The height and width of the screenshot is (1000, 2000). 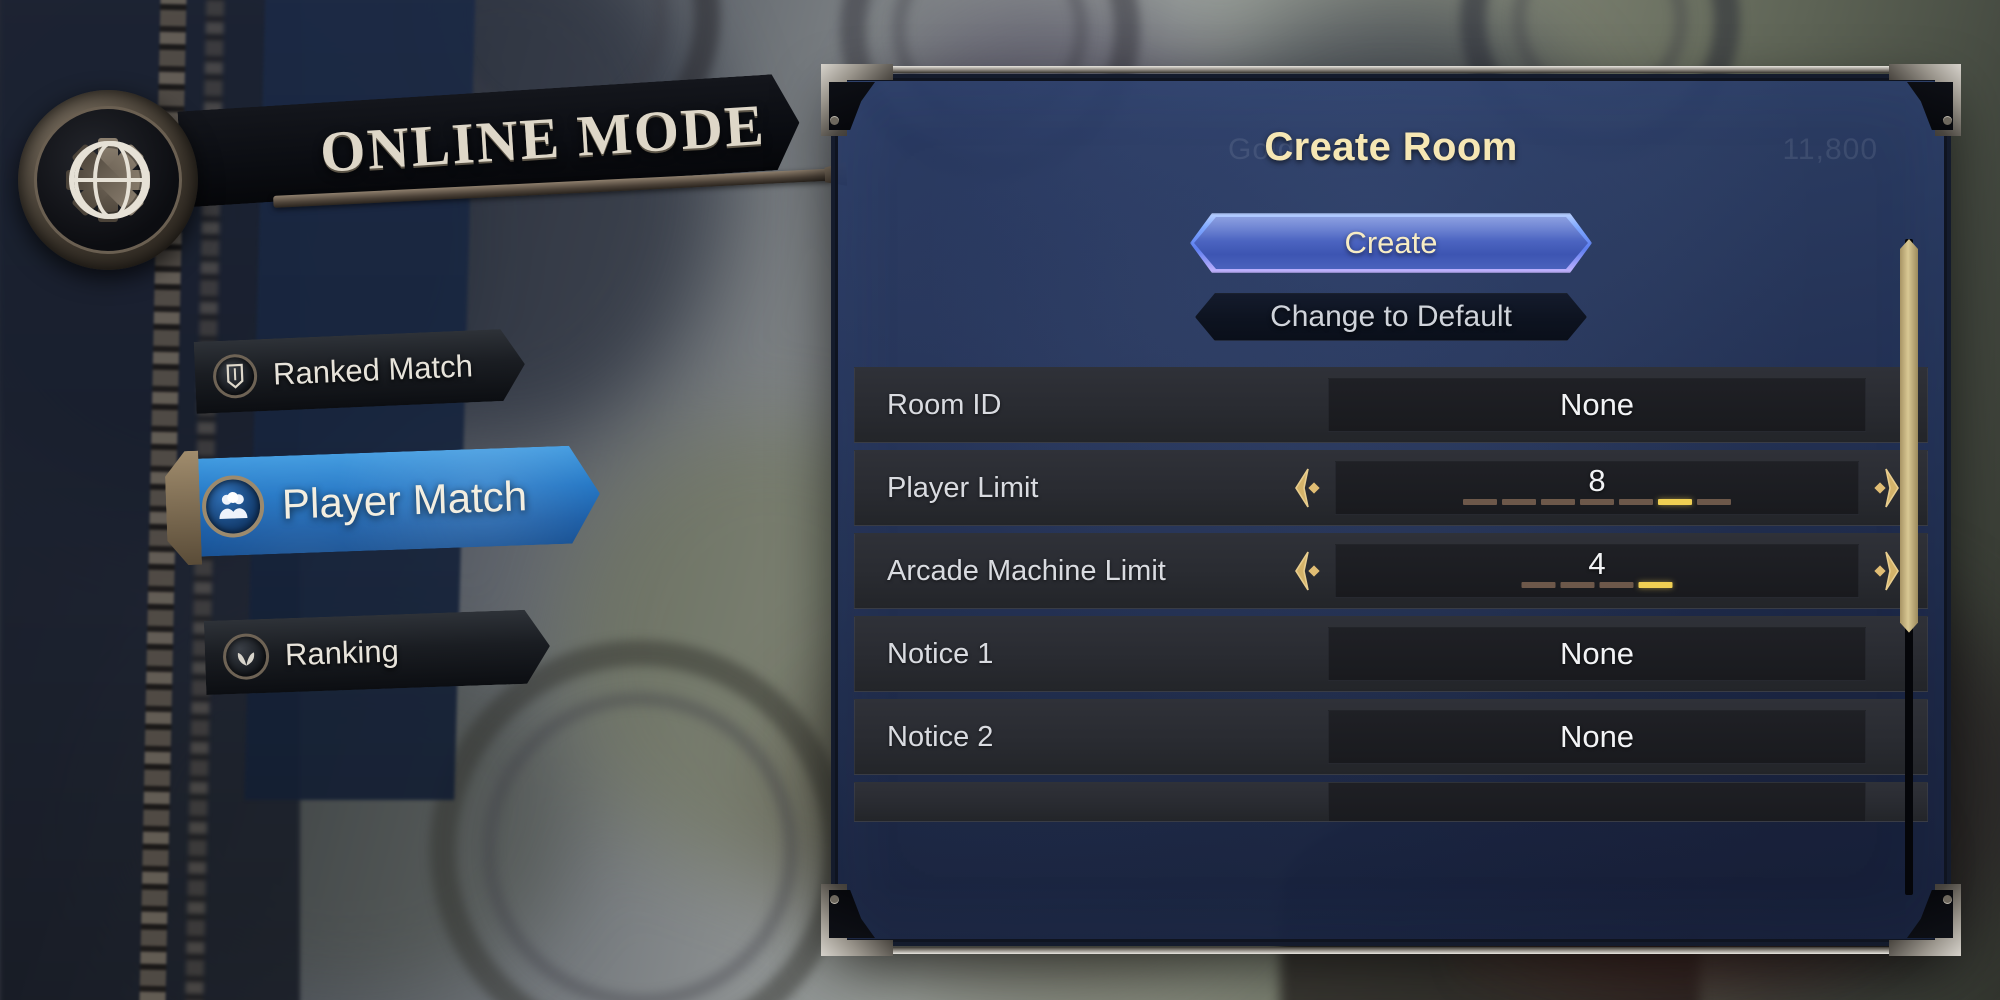 I want to click on row-label: Notice 1, so click(x=940, y=653).